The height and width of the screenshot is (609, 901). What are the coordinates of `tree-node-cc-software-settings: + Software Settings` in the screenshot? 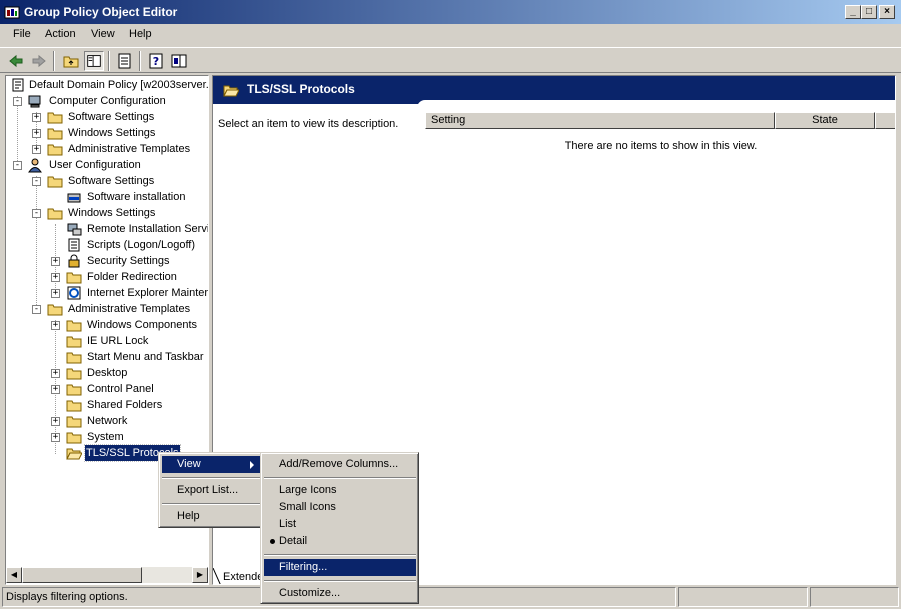 It's located at (107, 117).